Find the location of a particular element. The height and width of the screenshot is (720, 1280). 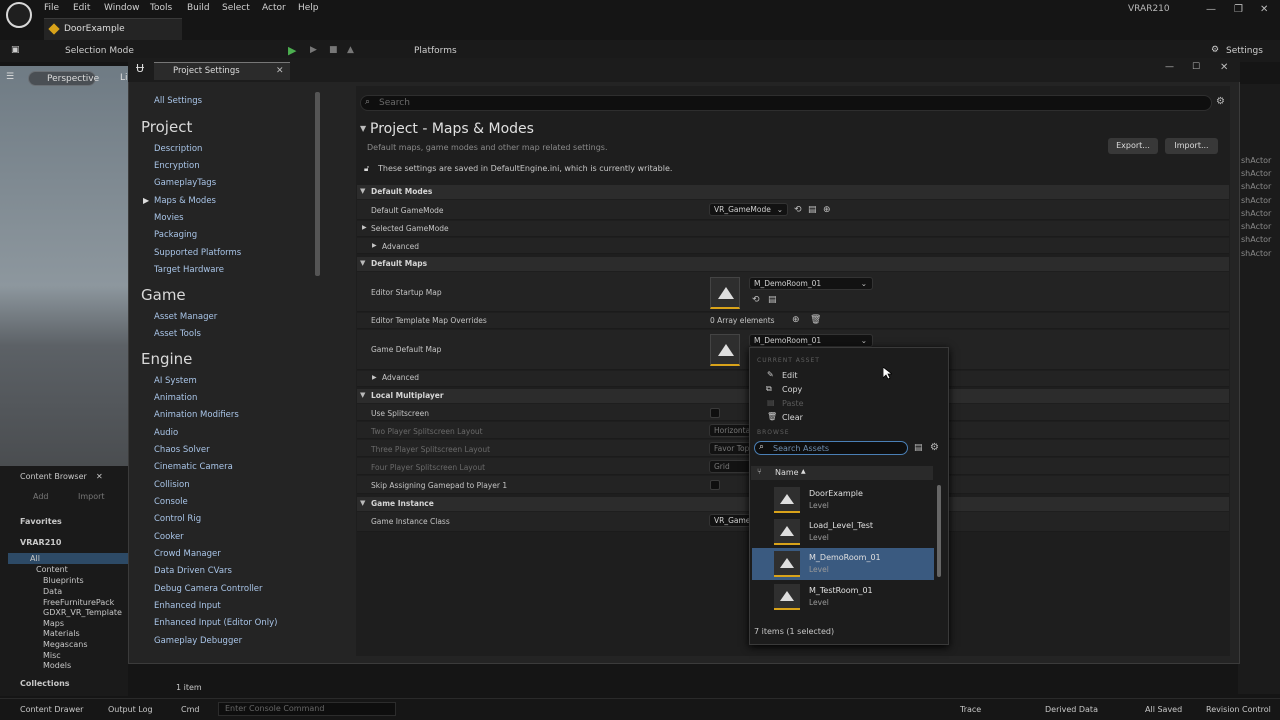

sidebar-item-asset-manager: Asset Manager is located at coordinates (185, 317).